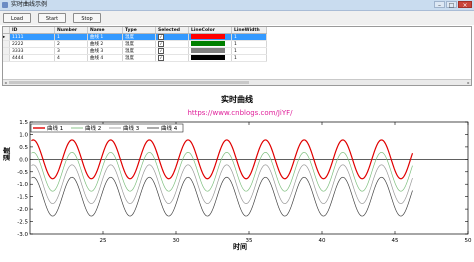 Image resolution: width=474 pixels, height=262 pixels. Describe the element at coordinates (22, 185) in the screenshot. I see `y-tick-label: -1.0` at that location.